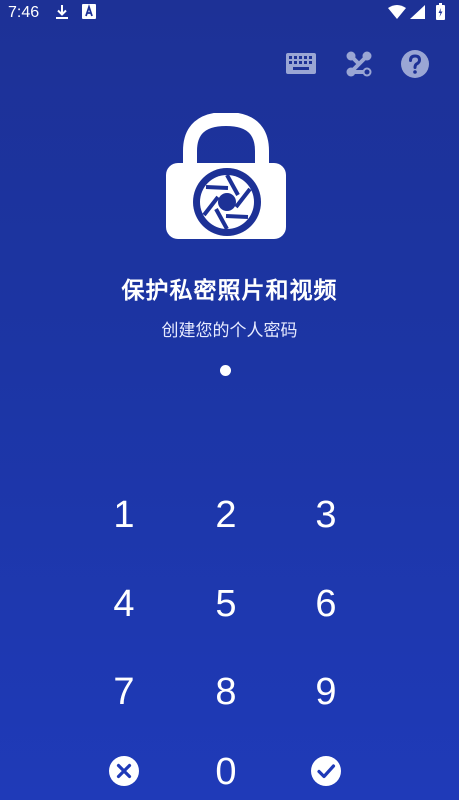 The height and width of the screenshot is (800, 459). I want to click on confirm-icon, so click(326, 771).